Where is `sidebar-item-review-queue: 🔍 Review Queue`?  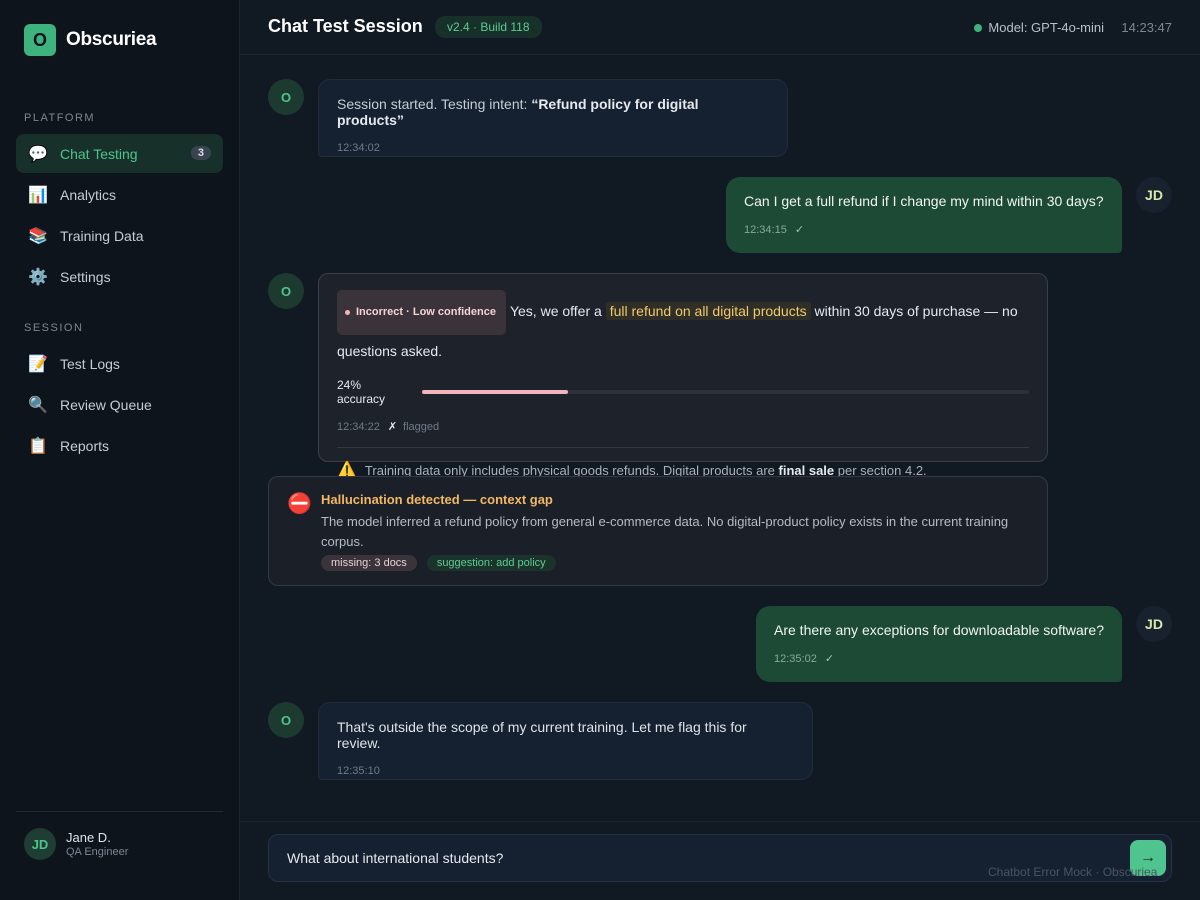 sidebar-item-review-queue: 🔍 Review Queue is located at coordinates (119, 404).